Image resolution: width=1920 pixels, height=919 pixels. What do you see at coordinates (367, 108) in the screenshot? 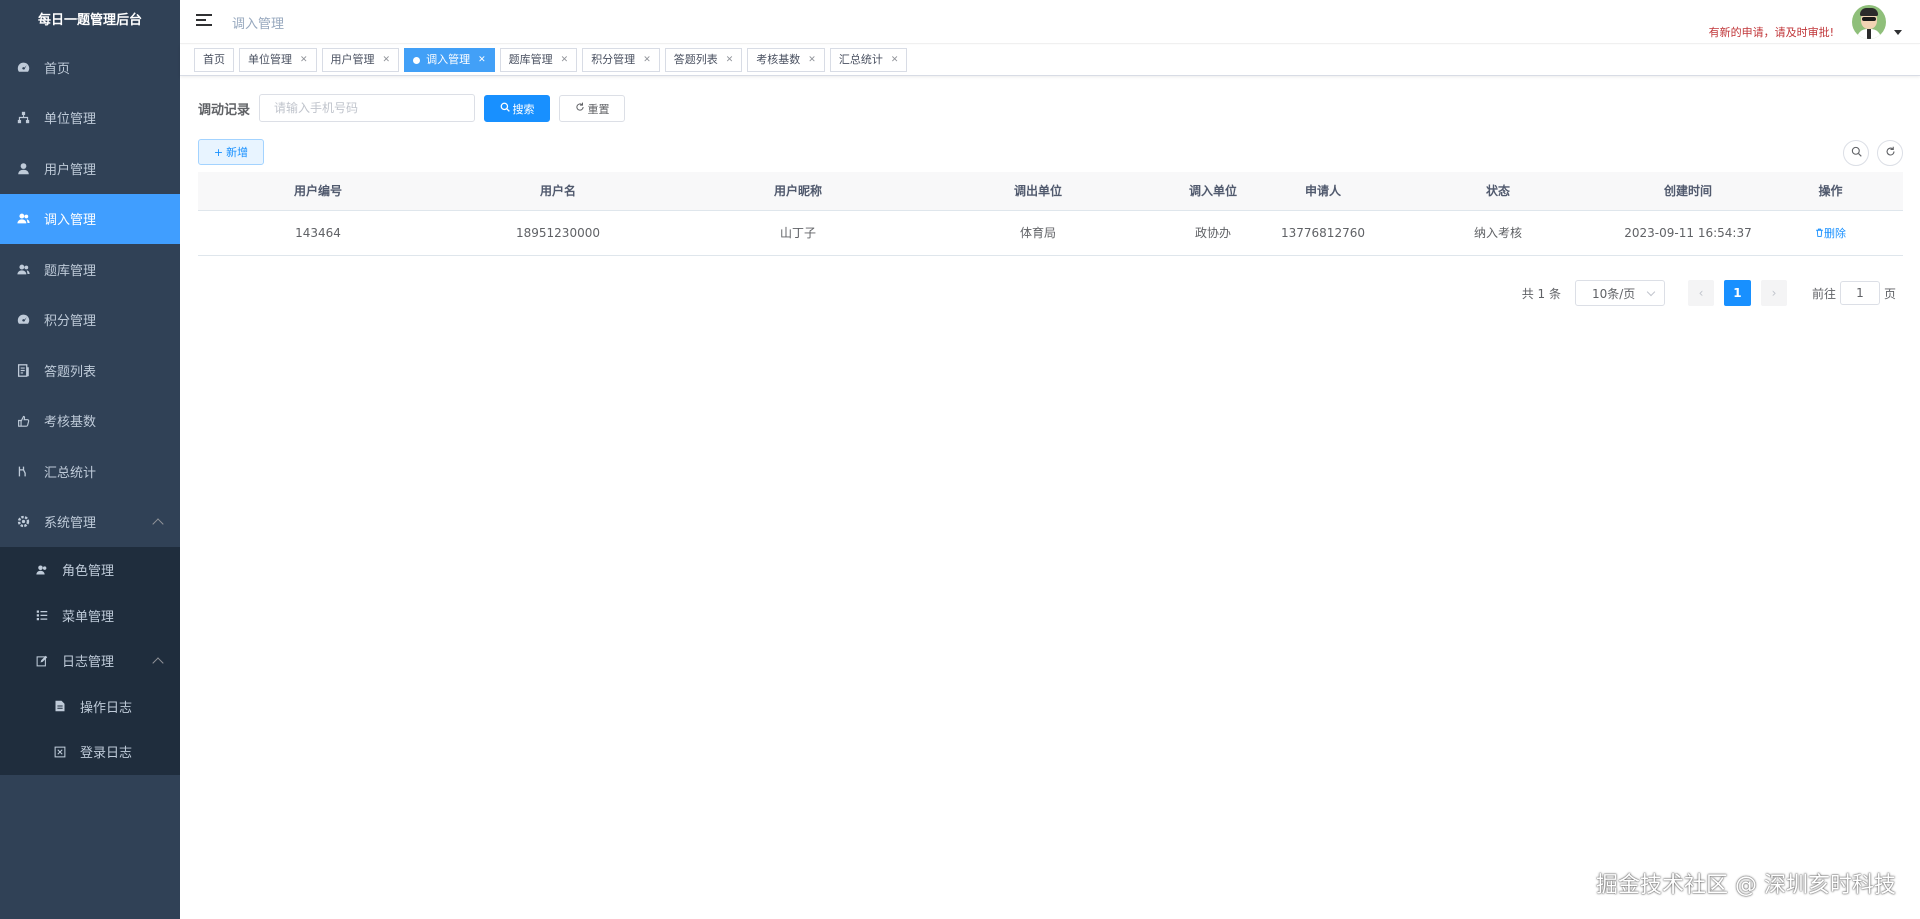
I see `phone-search-input` at bounding box center [367, 108].